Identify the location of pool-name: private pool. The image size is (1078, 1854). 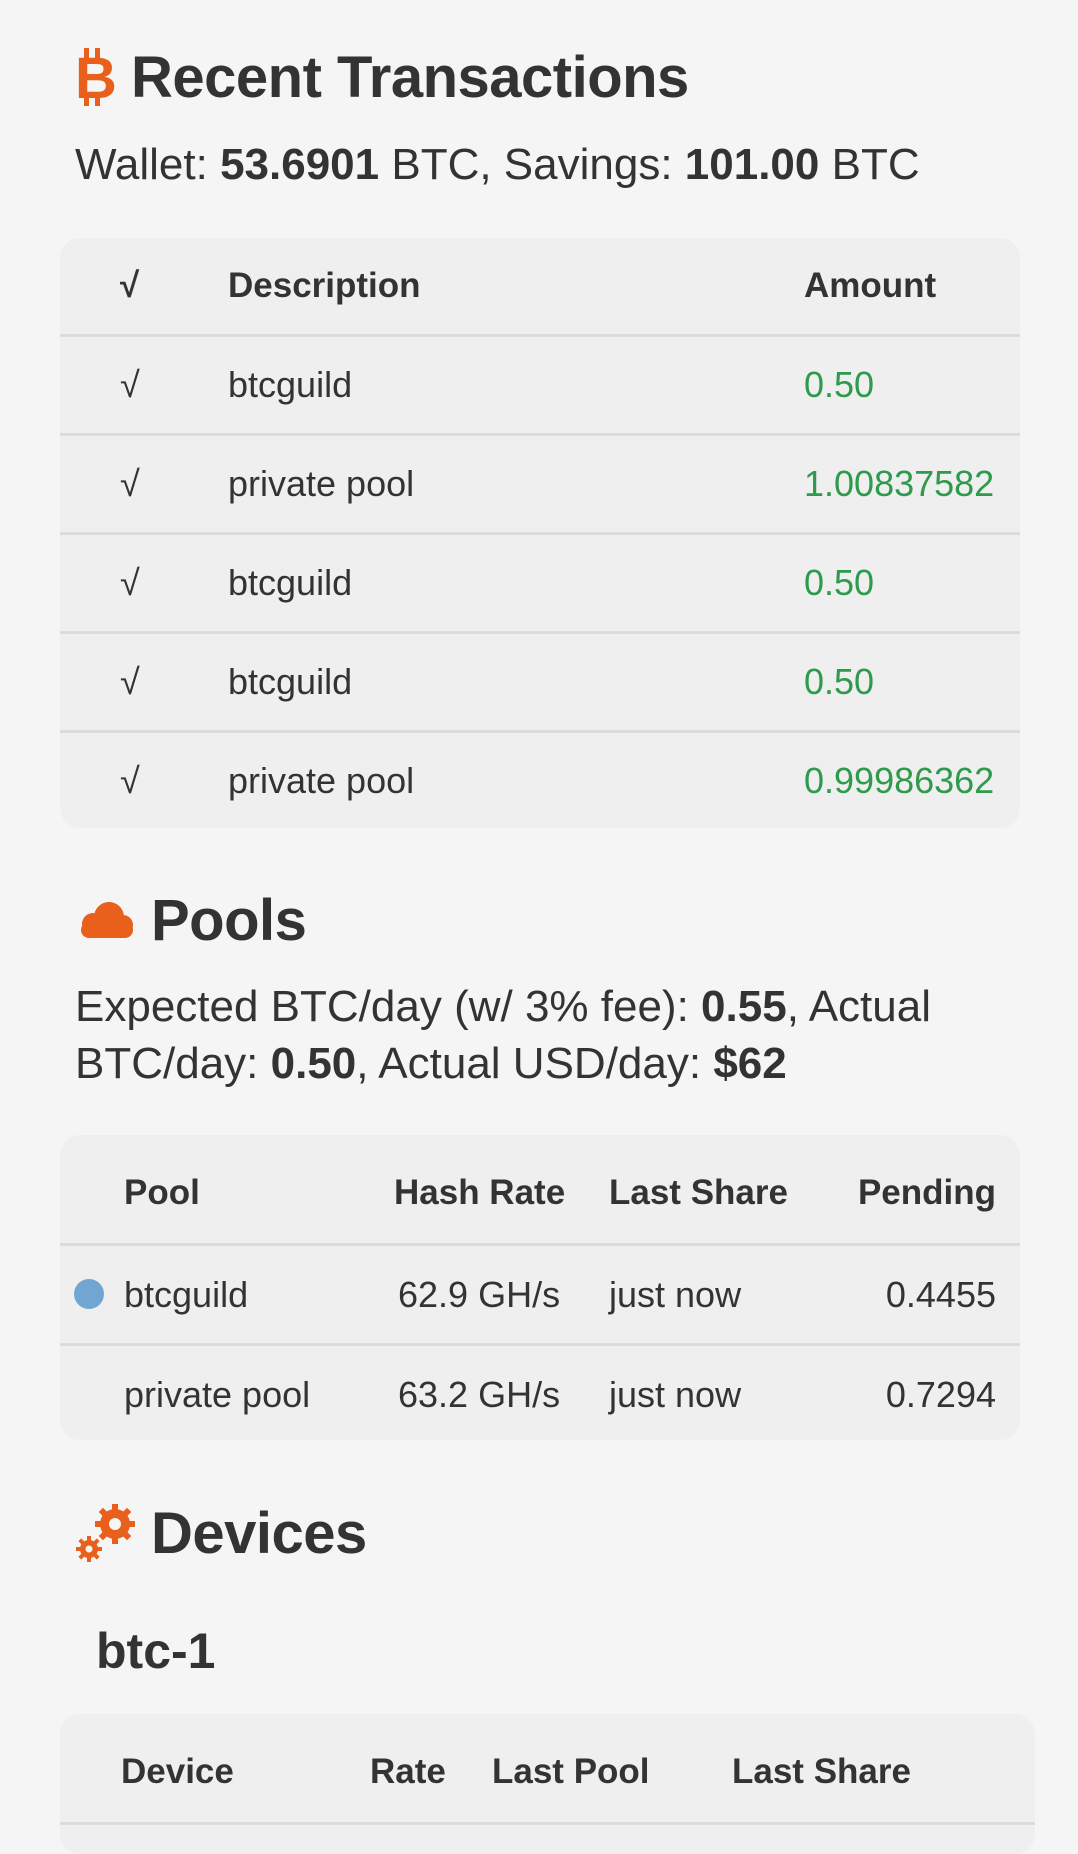
(217, 1394).